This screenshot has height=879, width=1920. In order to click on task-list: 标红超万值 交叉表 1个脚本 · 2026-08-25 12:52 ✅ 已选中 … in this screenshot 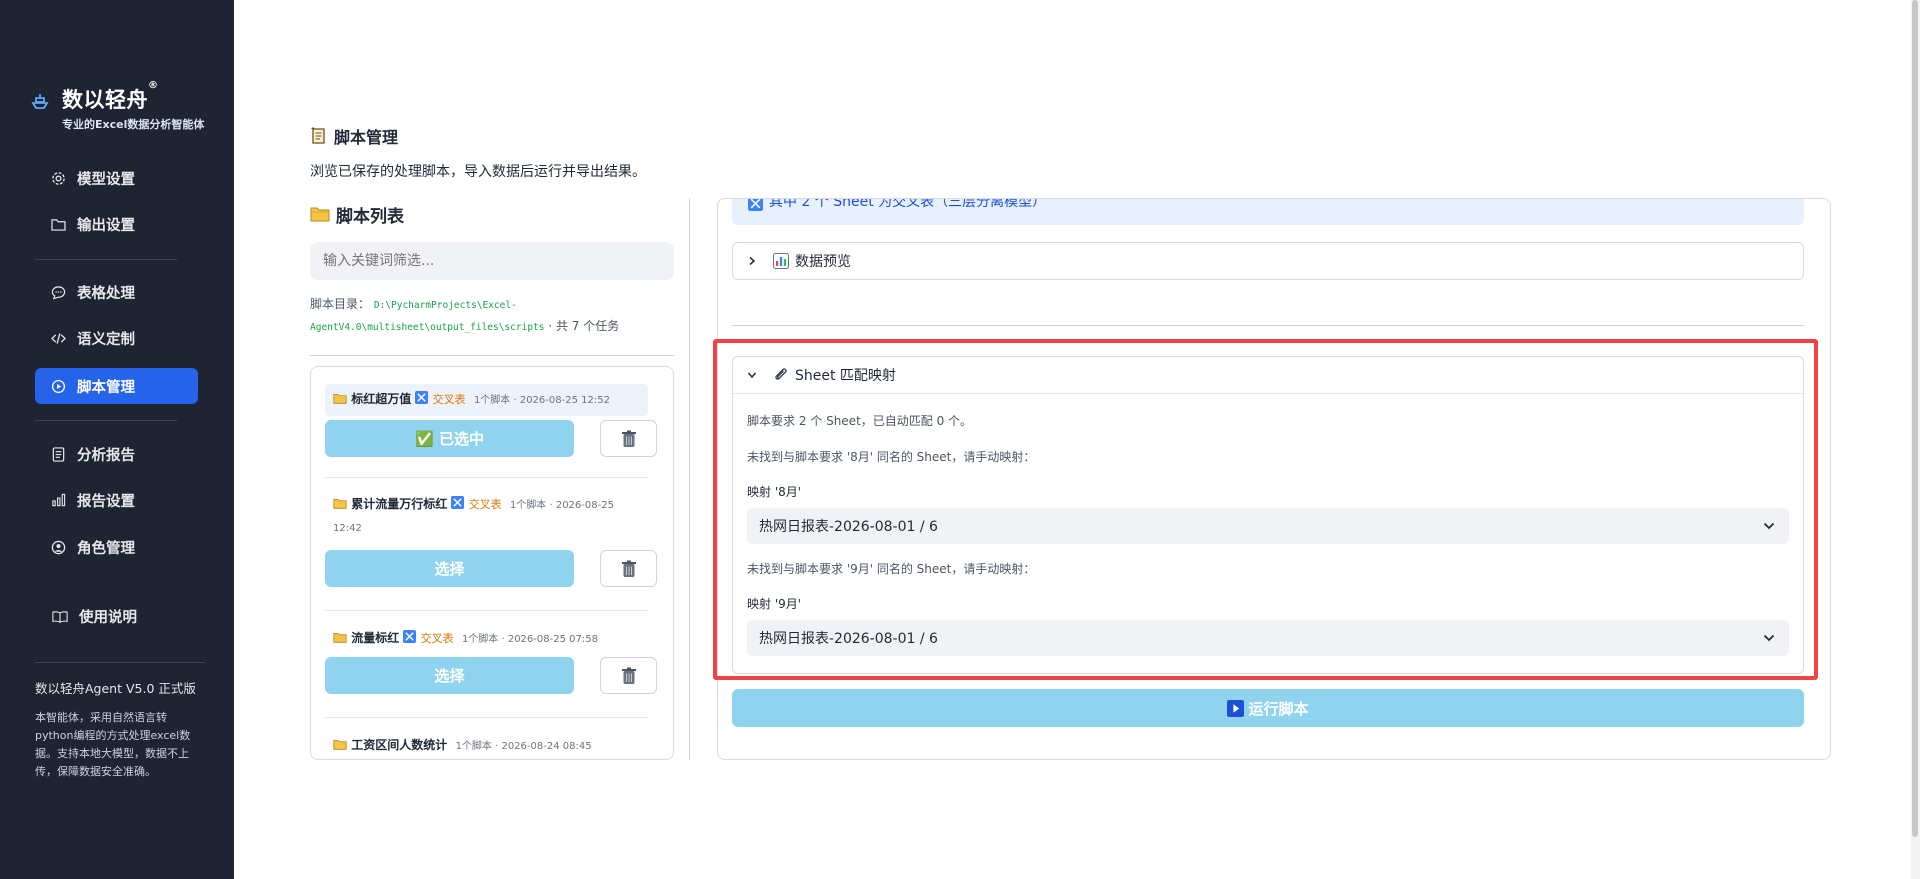, I will do `click(492, 563)`.